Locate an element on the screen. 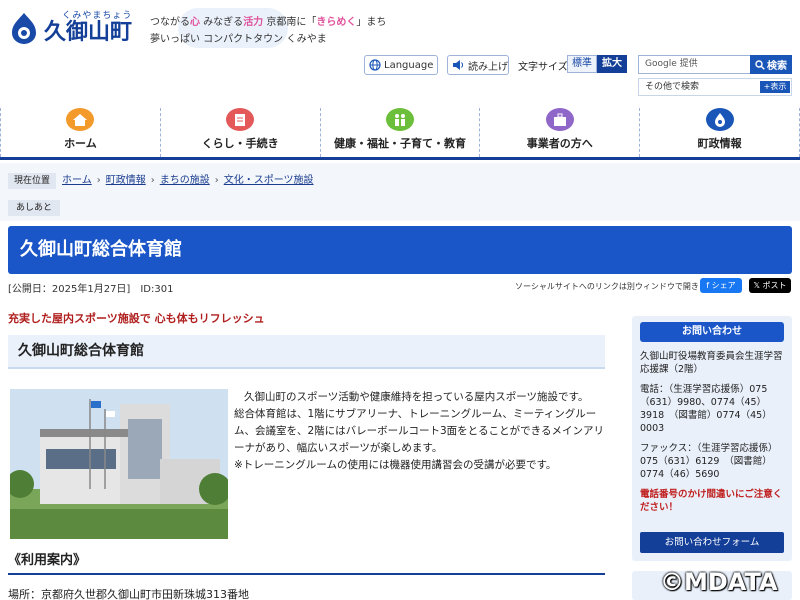 The image size is (800, 600). contact-heading: お問い合わせ is located at coordinates (712, 332).